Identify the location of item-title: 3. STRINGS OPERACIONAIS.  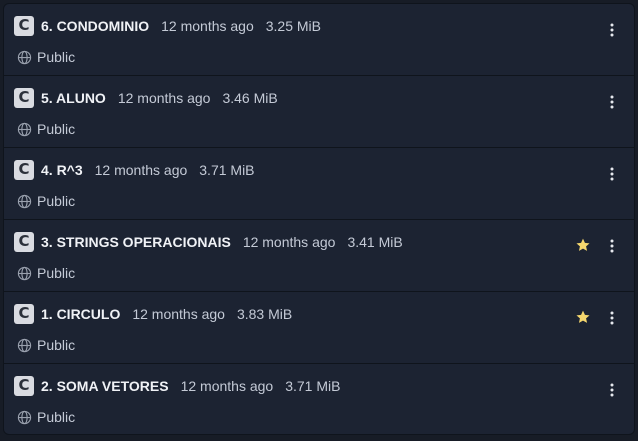
(136, 242).